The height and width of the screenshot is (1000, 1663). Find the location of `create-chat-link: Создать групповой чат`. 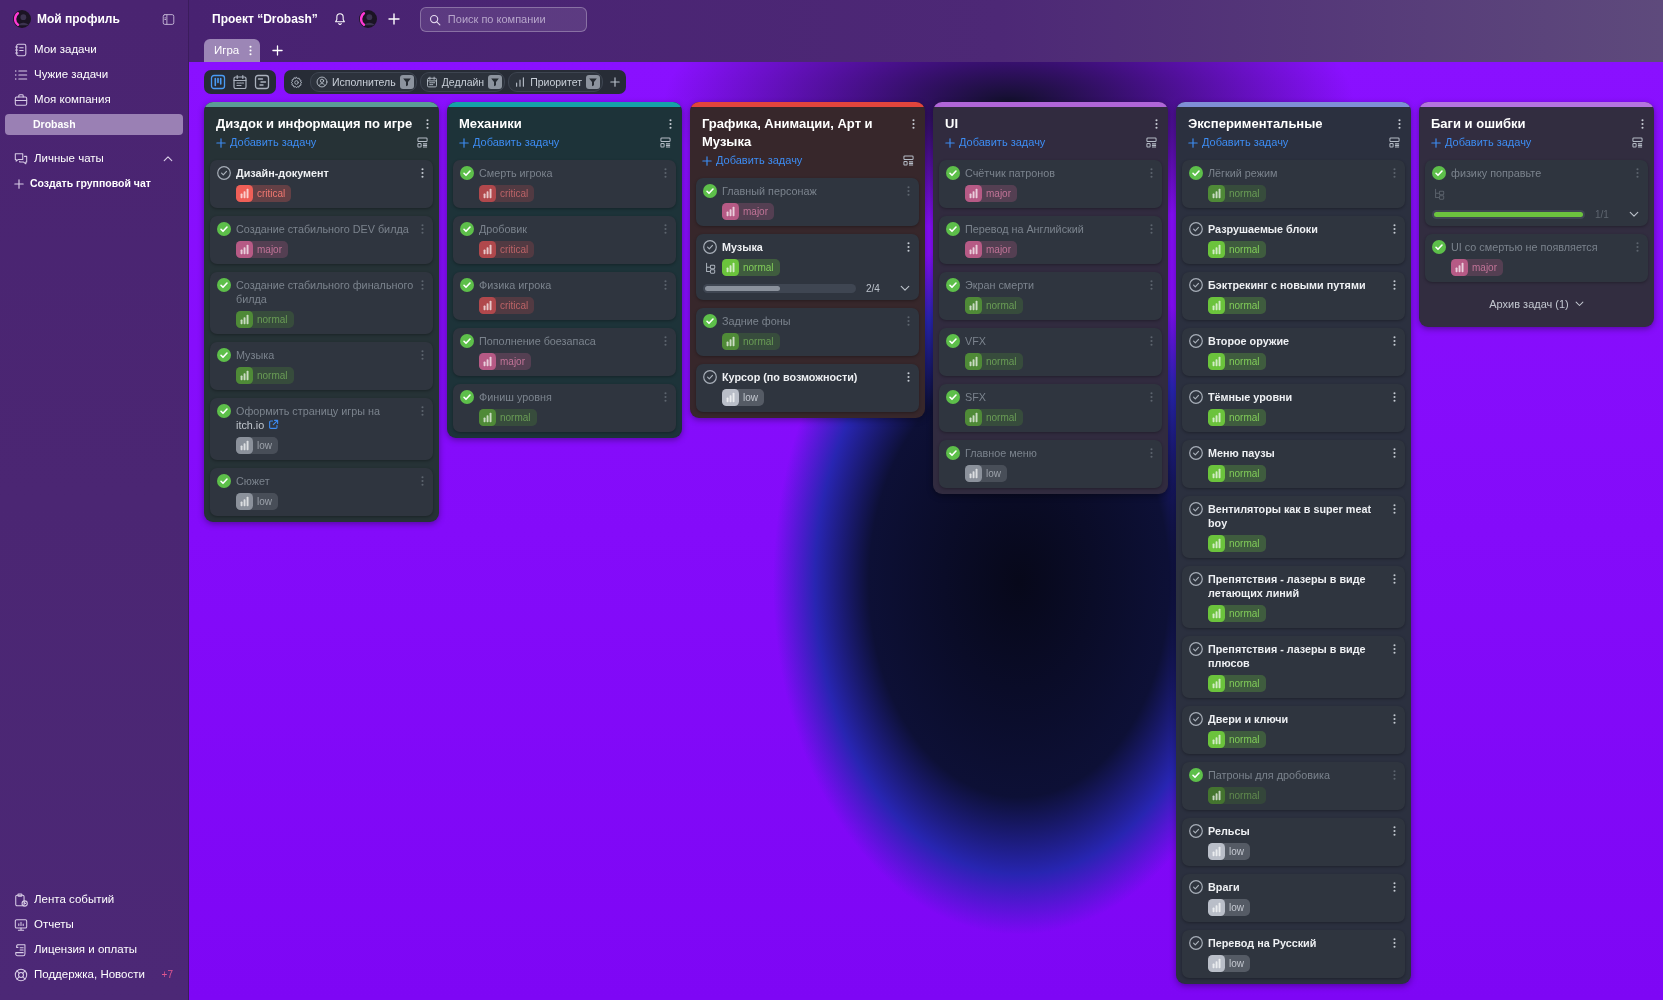

create-chat-link: Создать групповой чат is located at coordinates (94, 183).